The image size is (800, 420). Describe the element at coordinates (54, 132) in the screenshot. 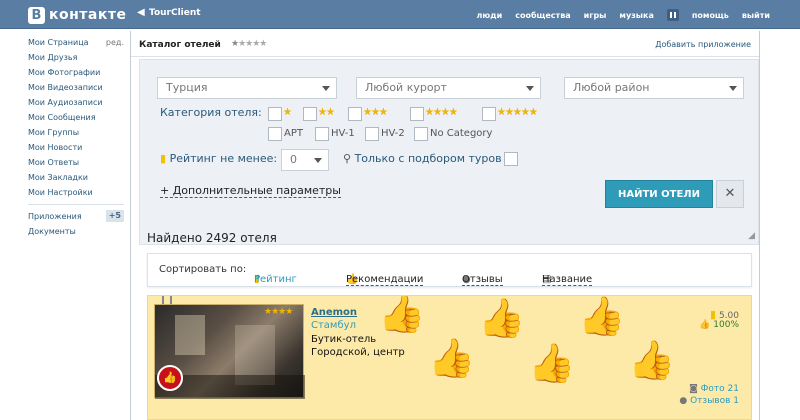

I see `sidebar-item-label: Мои Группы` at that location.